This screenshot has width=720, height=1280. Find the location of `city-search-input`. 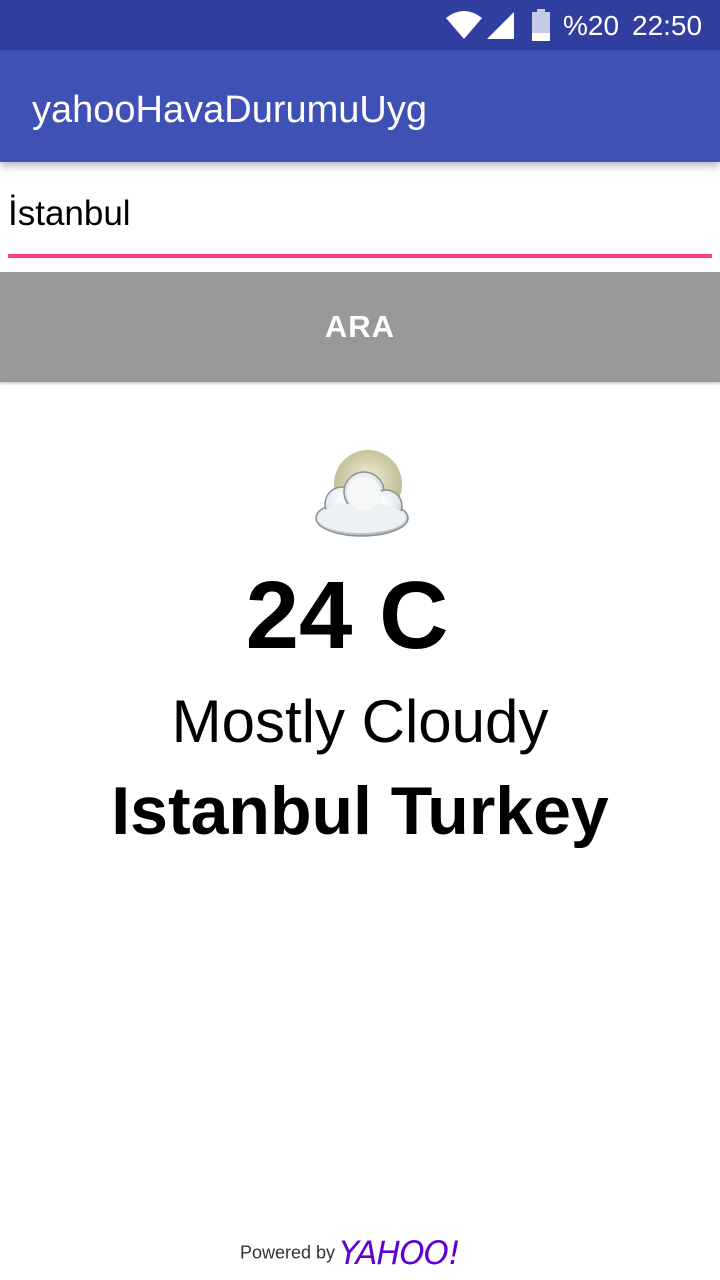

city-search-input is located at coordinates (360, 224).